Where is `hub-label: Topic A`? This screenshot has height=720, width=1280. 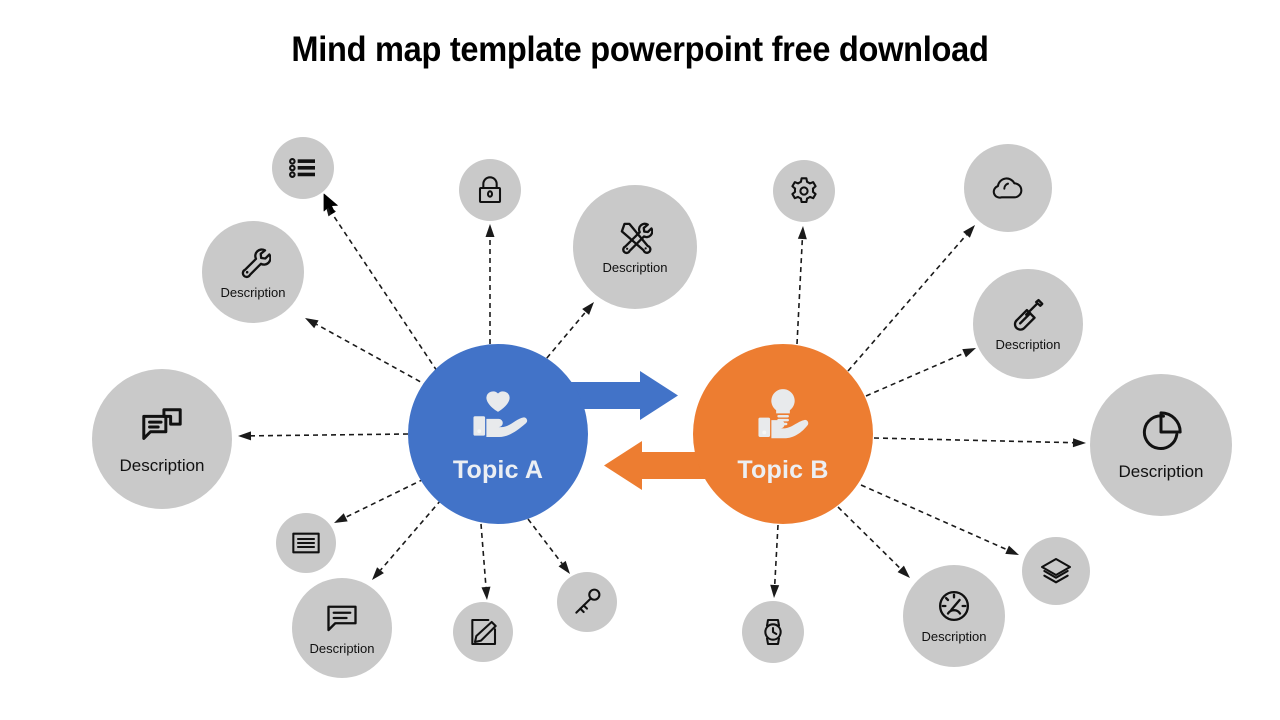
hub-label: Topic A is located at coordinates (498, 469).